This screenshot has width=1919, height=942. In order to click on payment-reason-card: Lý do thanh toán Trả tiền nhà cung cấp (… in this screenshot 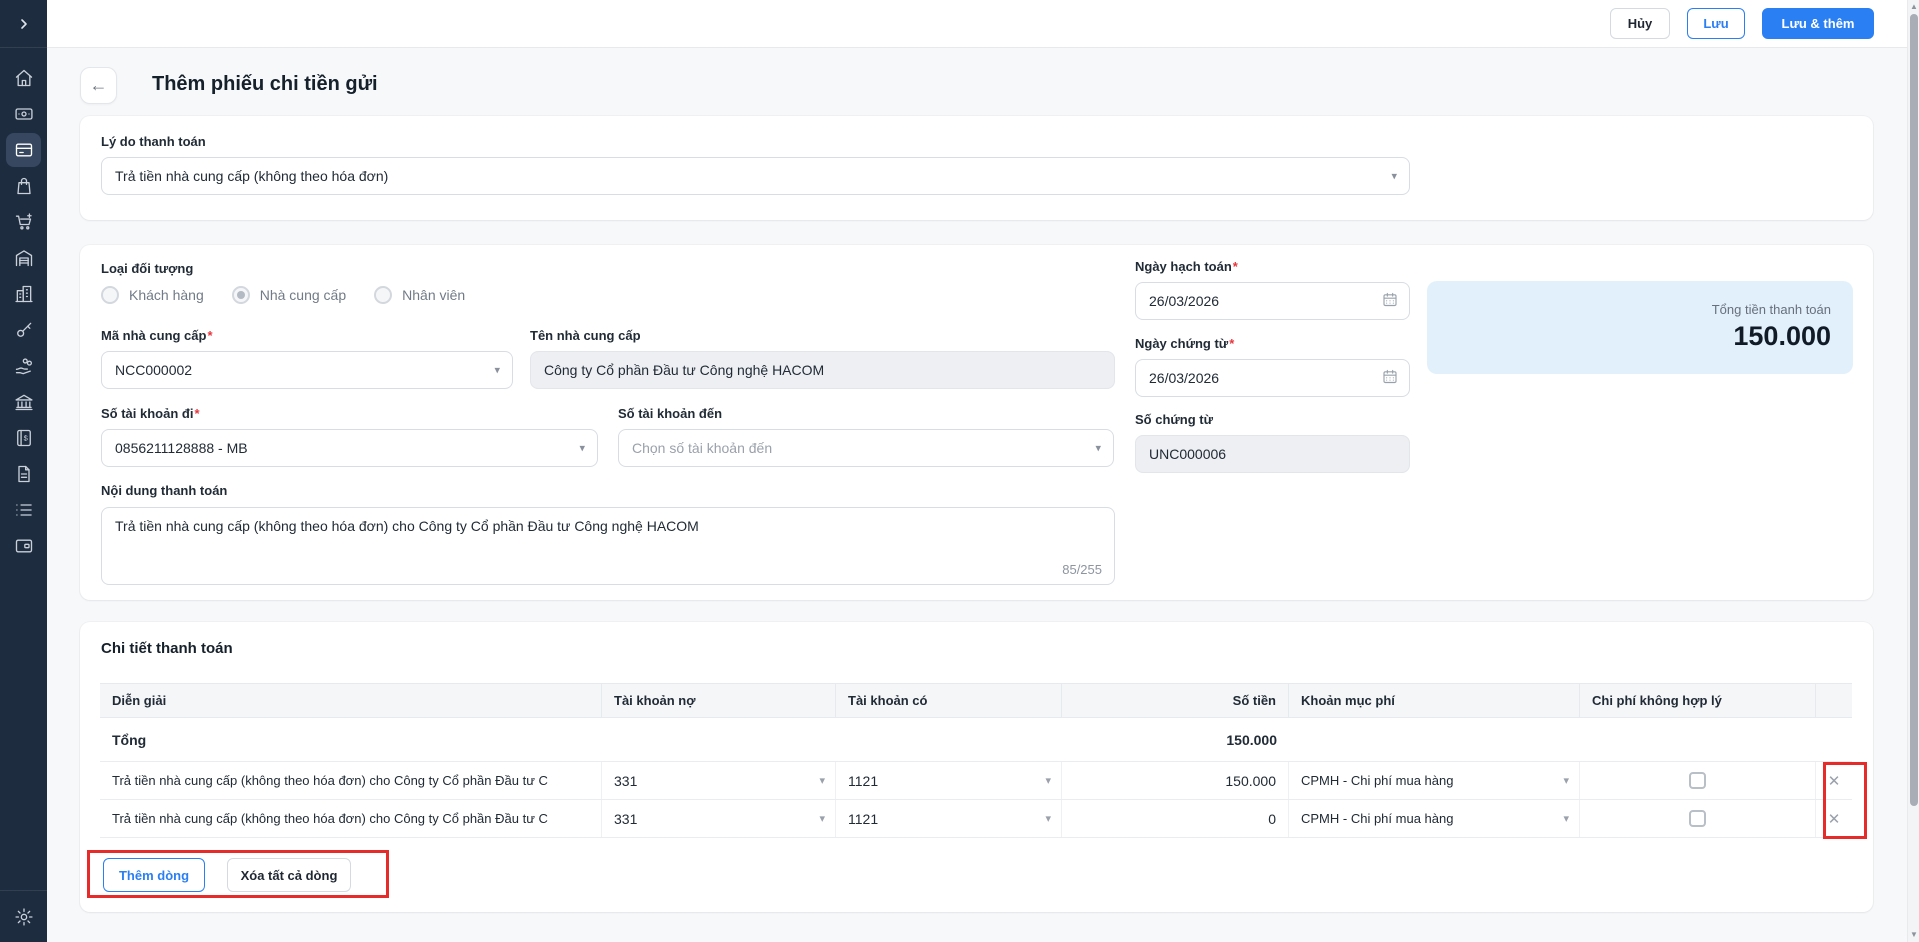, I will do `click(976, 168)`.